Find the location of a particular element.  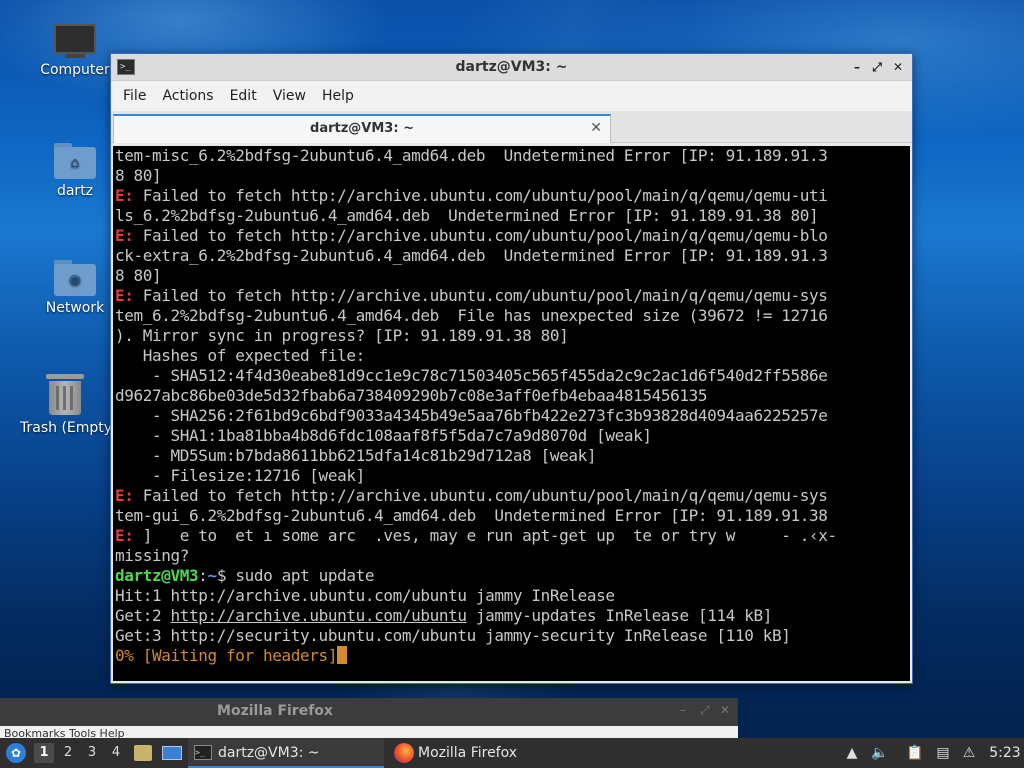

desktop-icon-label: Trash (Empty) is located at coordinates (65, 428).